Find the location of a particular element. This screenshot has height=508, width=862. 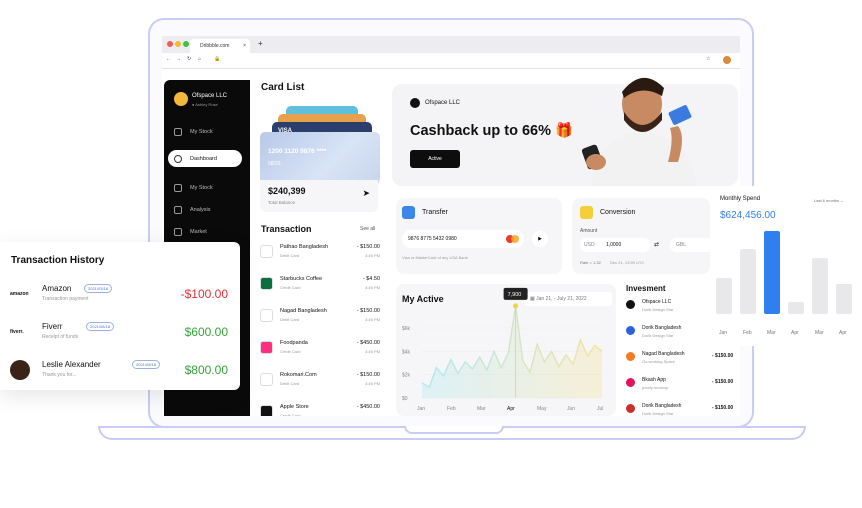

transaction-row: Apple Store Credit Card - $450.00 is located at coordinates (320, 409).